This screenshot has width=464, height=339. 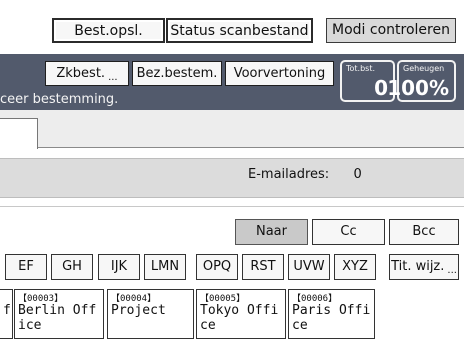 I want to click on best-opsl-button: Best.opsl., so click(x=108, y=30).